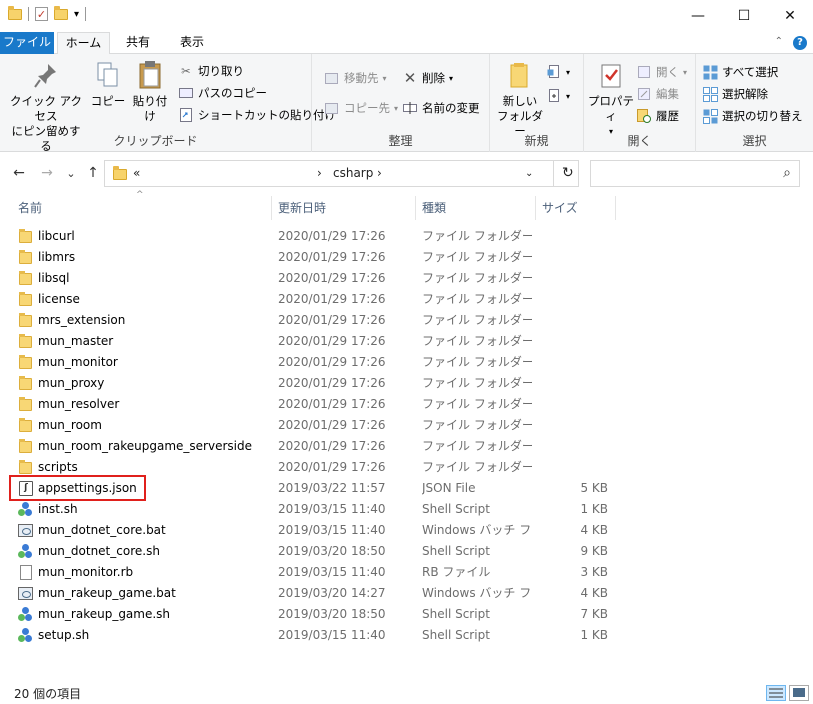 Image resolution: width=813 pixels, height=704 pixels. I want to click on select-group-label: 選択, so click(754, 141).